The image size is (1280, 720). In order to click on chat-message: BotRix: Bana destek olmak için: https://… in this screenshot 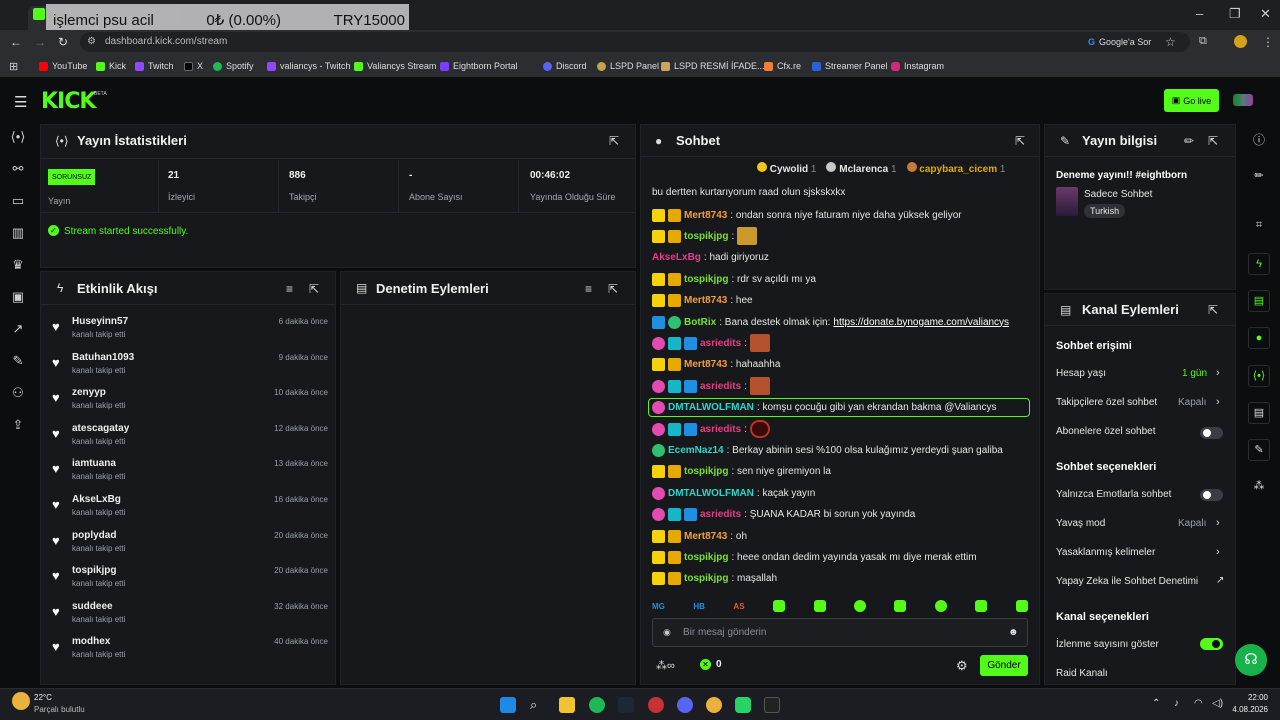, I will do `click(842, 322)`.